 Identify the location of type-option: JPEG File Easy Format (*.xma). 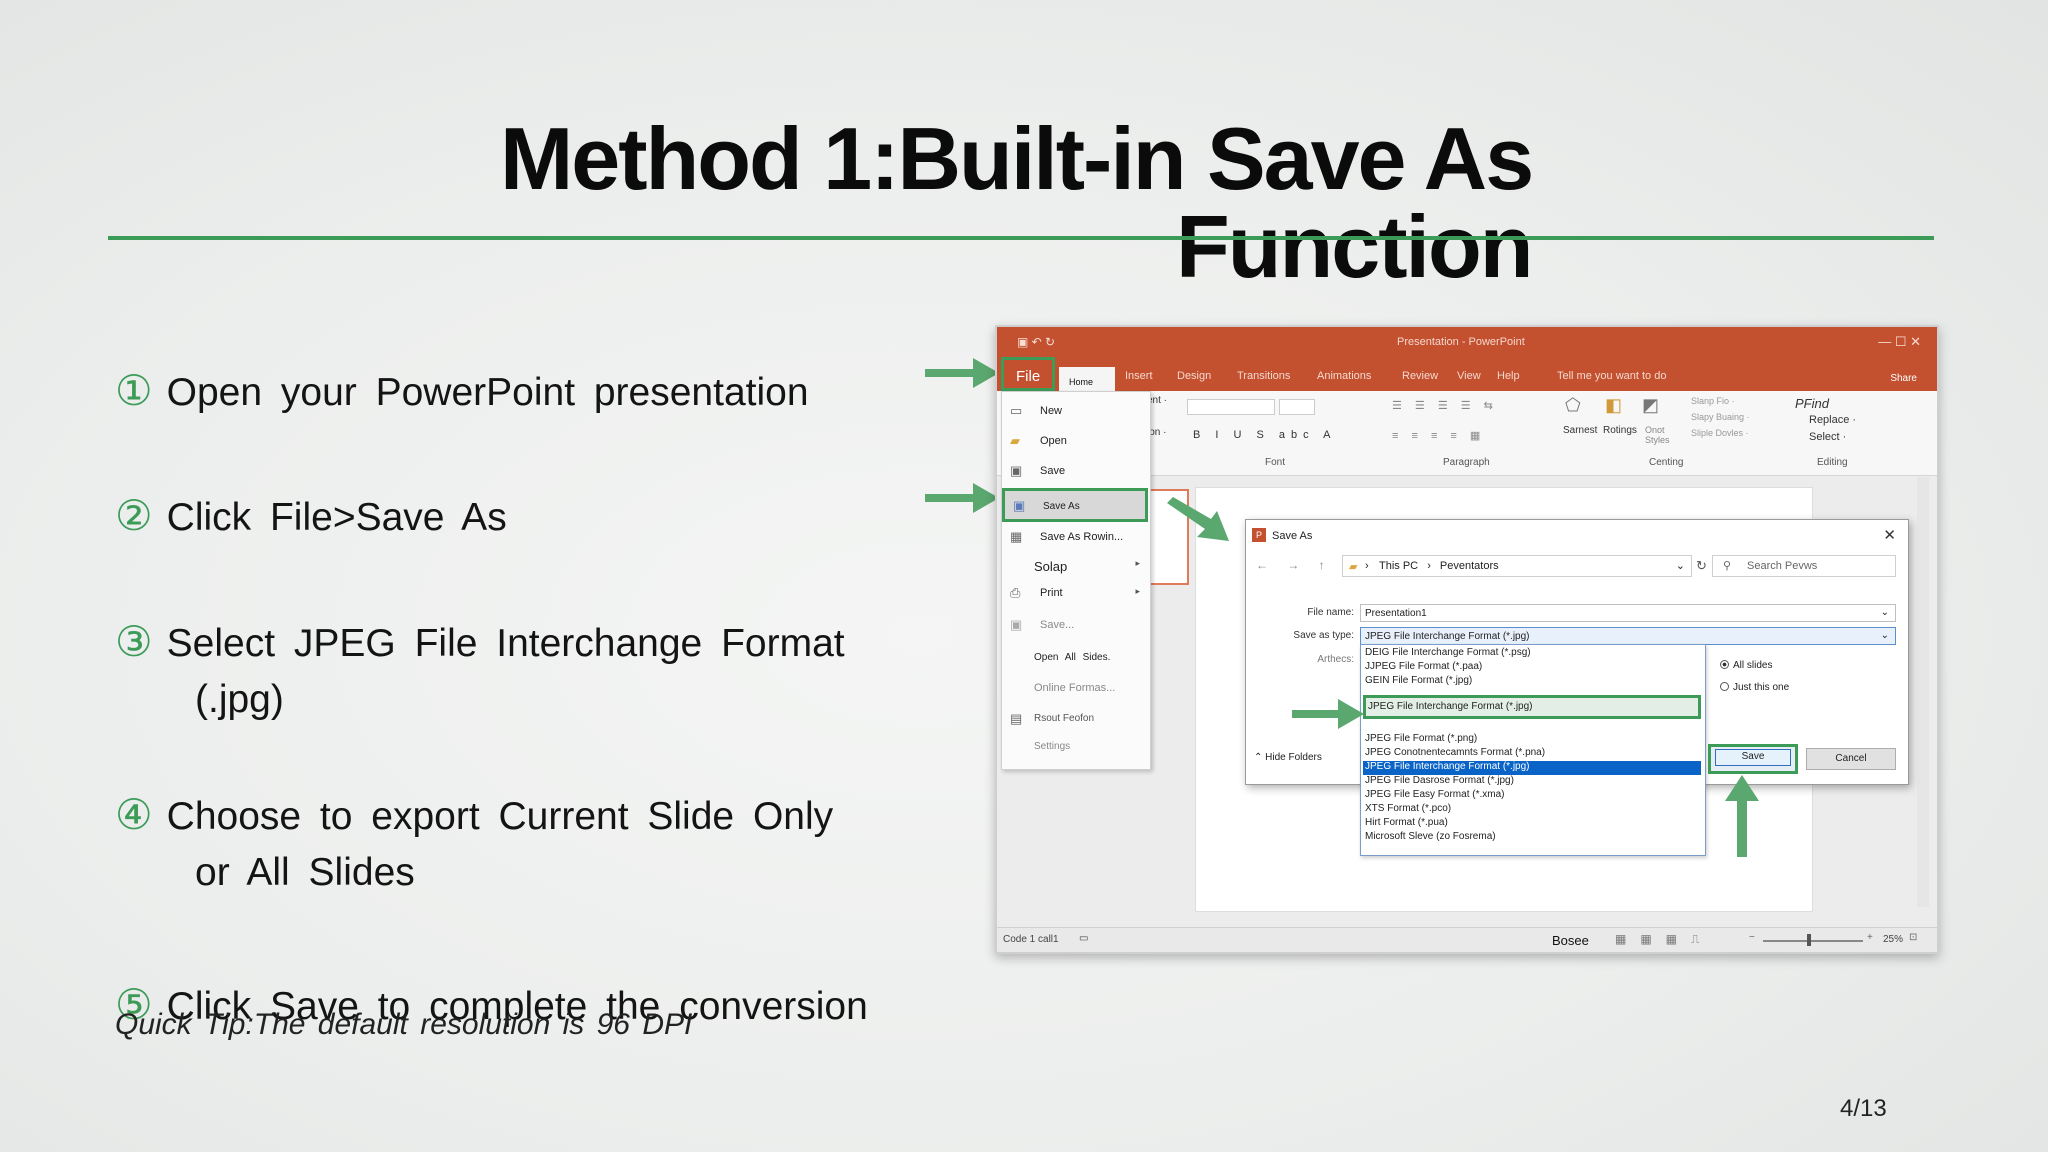
(1532, 796).